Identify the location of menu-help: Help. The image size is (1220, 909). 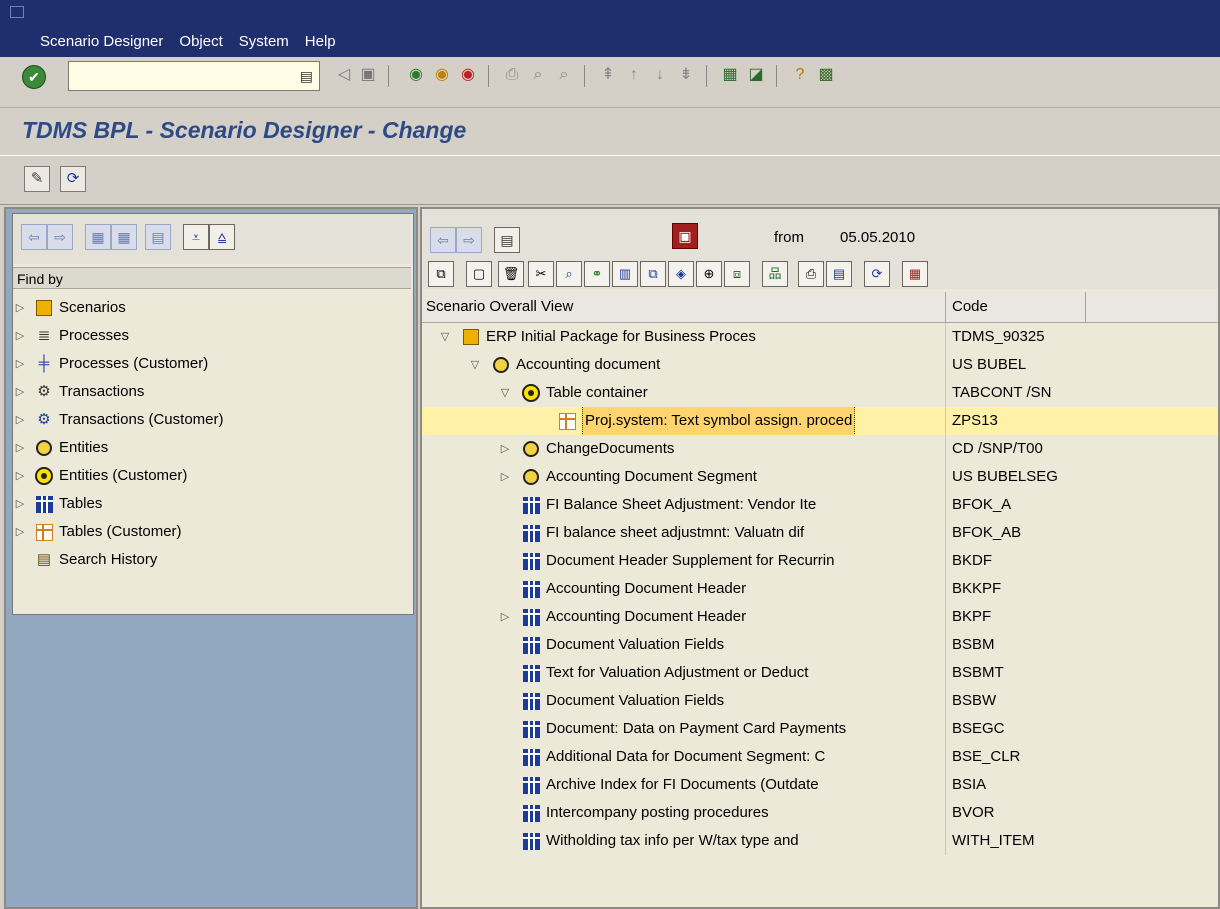
(320, 41).